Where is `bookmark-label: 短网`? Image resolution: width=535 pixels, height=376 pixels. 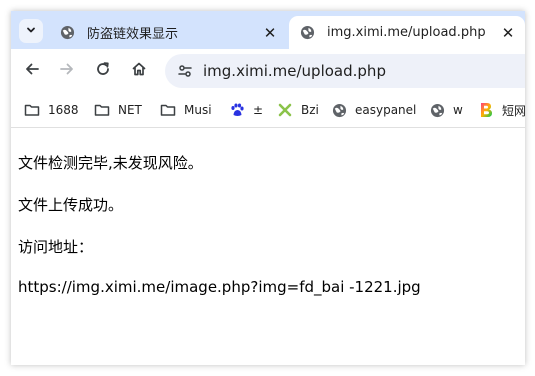
bookmark-label: 短网 is located at coordinates (513, 110).